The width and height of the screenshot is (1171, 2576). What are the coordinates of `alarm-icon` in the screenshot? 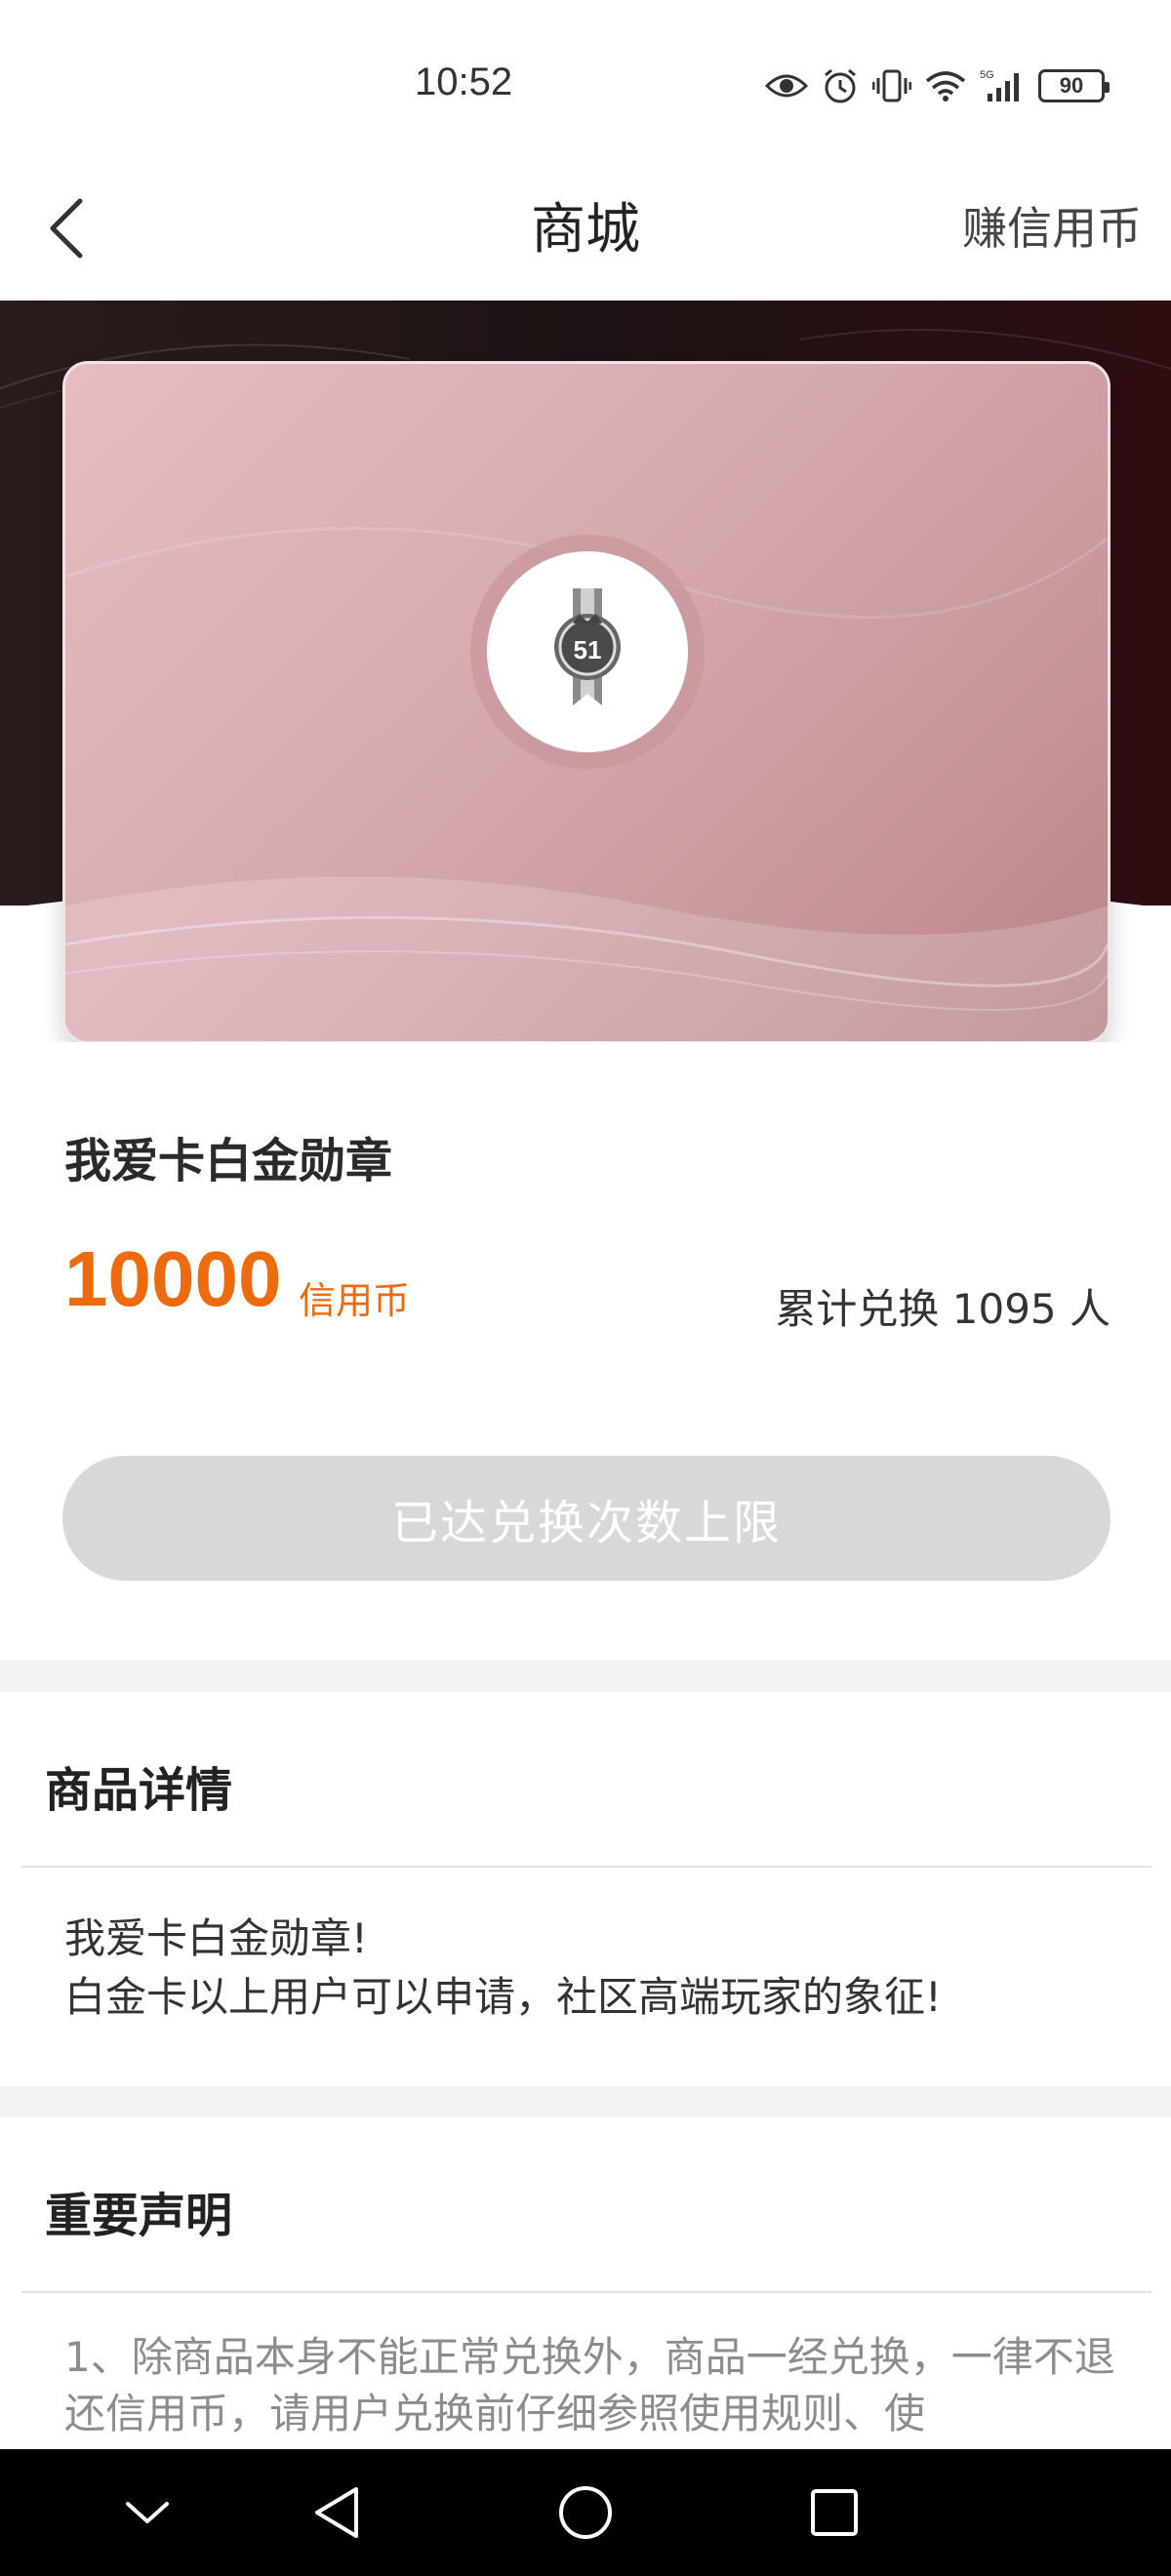 It's located at (840, 85).